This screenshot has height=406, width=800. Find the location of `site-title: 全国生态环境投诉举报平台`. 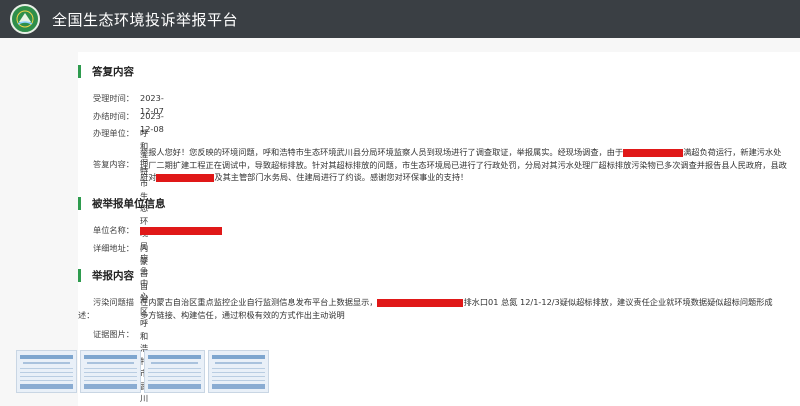

site-title: 全国生态环境投诉举报平台 is located at coordinates (145, 19).